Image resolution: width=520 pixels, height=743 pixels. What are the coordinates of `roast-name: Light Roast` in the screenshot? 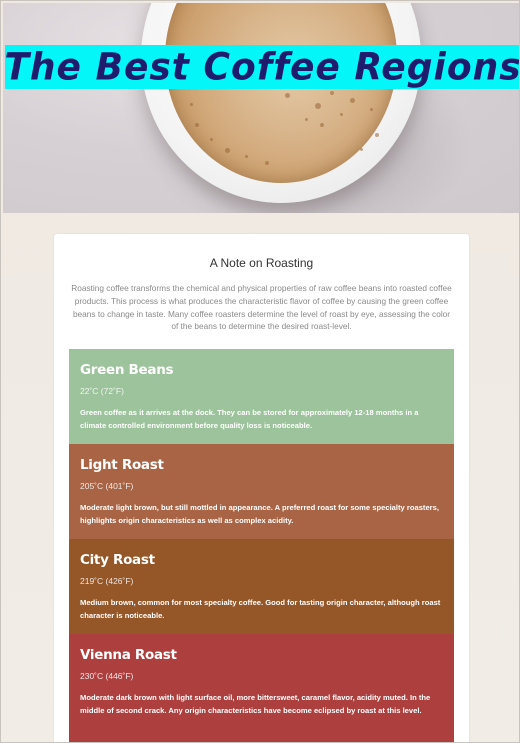 It's located at (122, 465).